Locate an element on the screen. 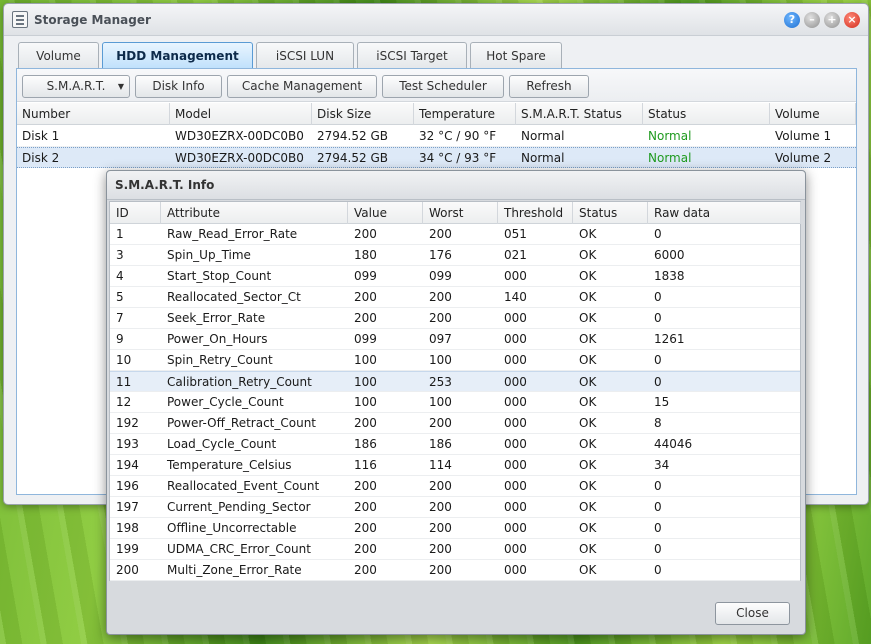  attribute-name: Power-Off_Retract_Count is located at coordinates (242, 423).